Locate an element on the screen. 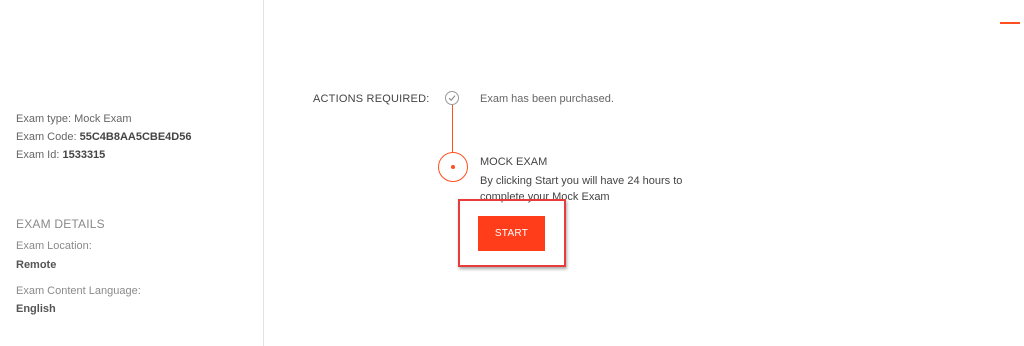 Image resolution: width=1024 pixels, height=346 pixels. exam-code-value: 55C4B8AA5CBE4D56 is located at coordinates (135, 137).